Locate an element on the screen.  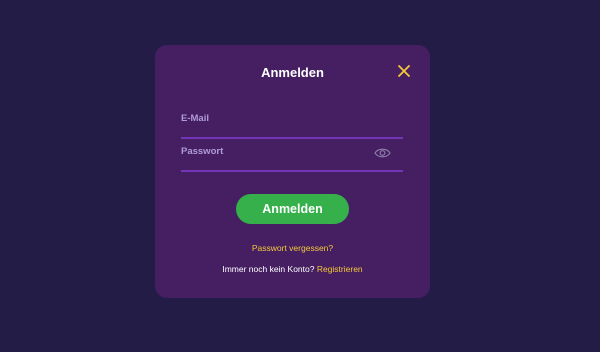
no-account-text: Immer noch kein Konto? is located at coordinates (269, 269).